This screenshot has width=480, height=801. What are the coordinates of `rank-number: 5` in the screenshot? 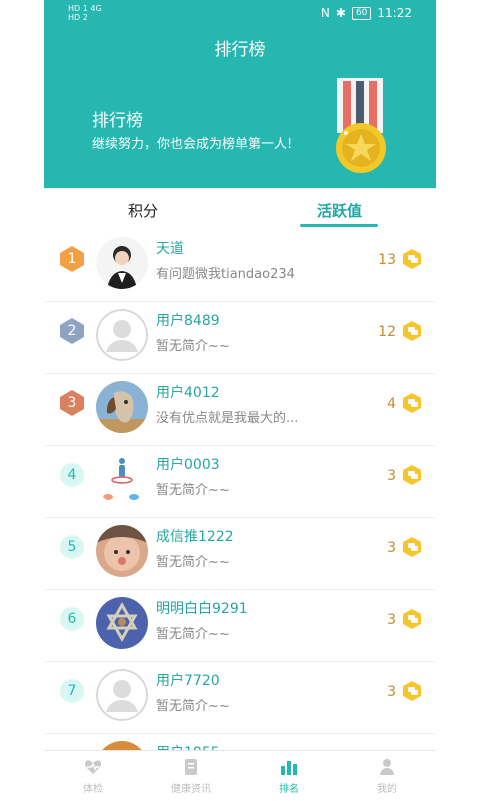 It's located at (72, 547).